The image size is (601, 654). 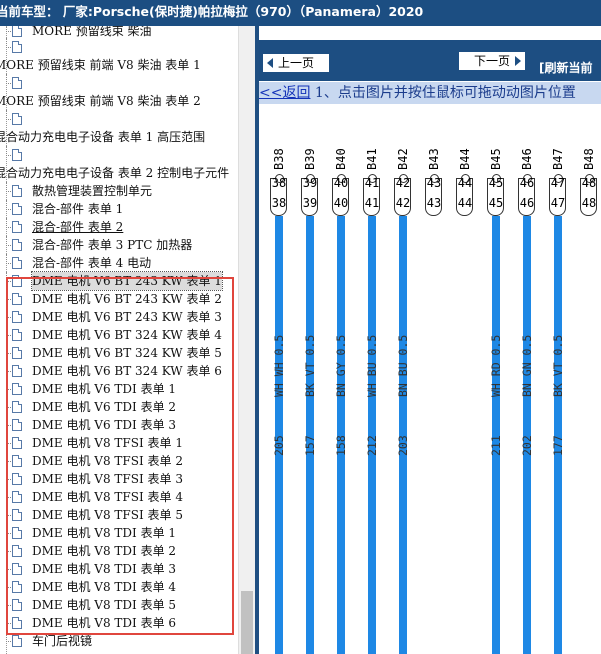 What do you see at coordinates (341, 445) in the screenshot?
I see `wire-number: 158` at bounding box center [341, 445].